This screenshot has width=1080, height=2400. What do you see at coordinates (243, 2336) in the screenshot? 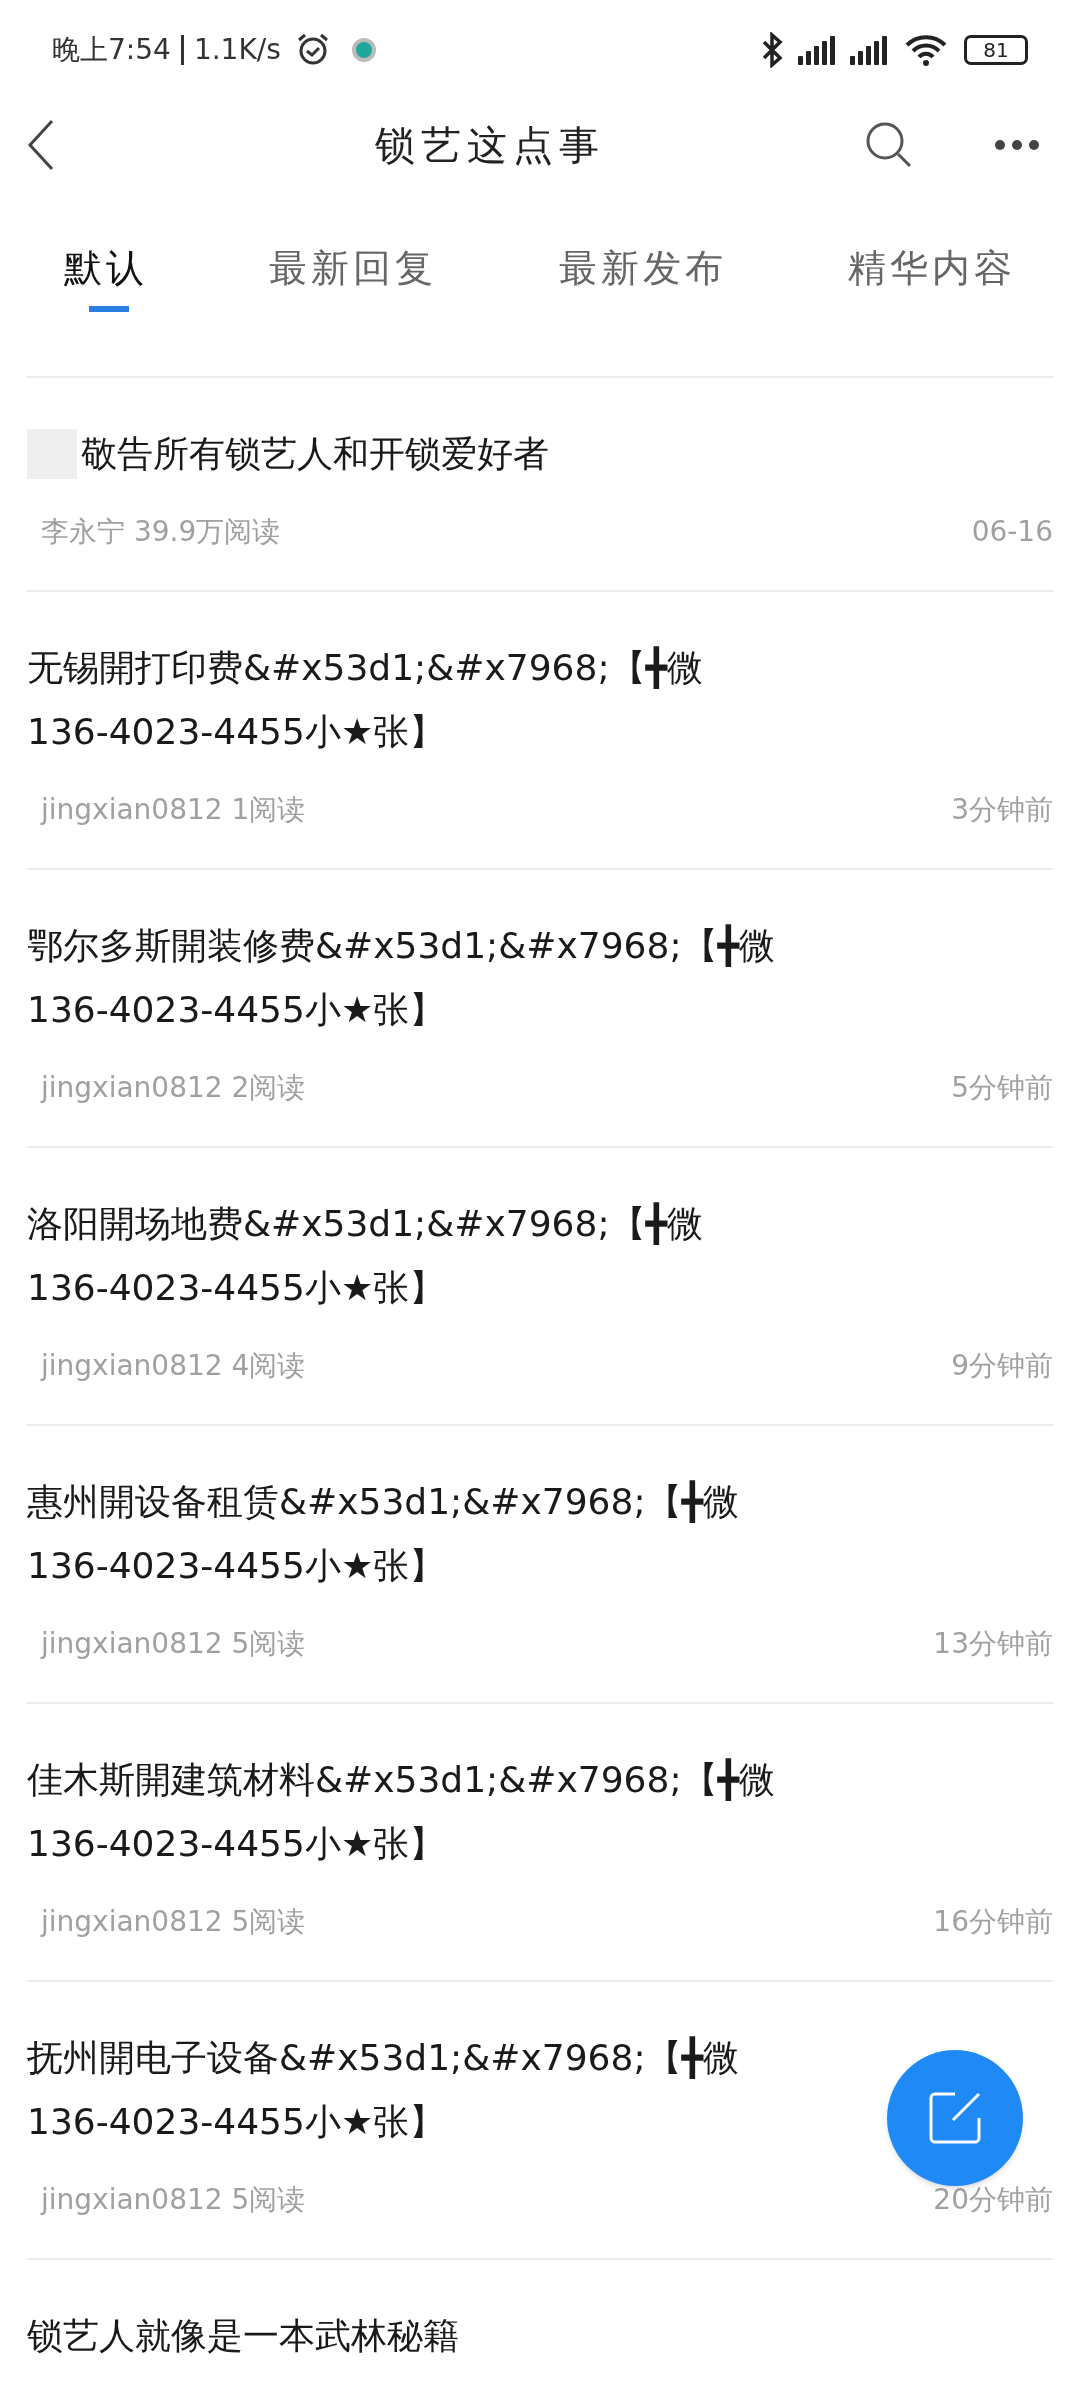
I see `post-title: 锁艺人就像是一本武林秘籍` at bounding box center [243, 2336].